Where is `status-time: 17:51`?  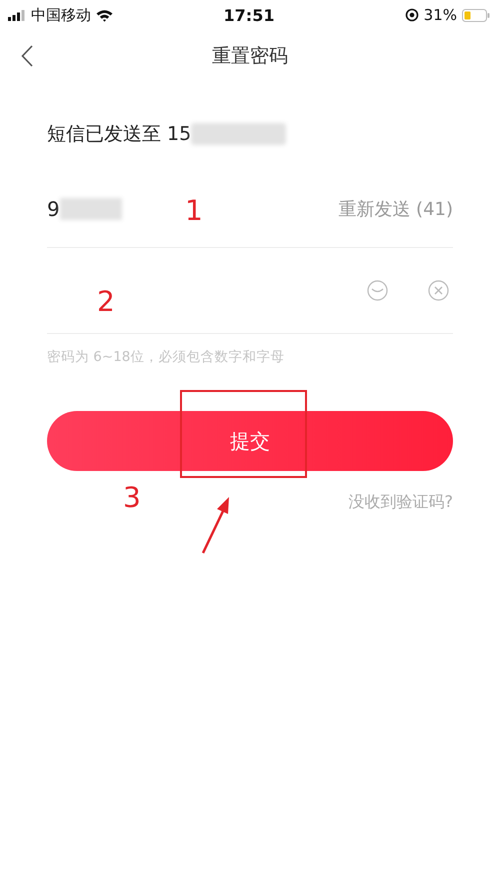
status-time: 17:51 is located at coordinates (249, 15).